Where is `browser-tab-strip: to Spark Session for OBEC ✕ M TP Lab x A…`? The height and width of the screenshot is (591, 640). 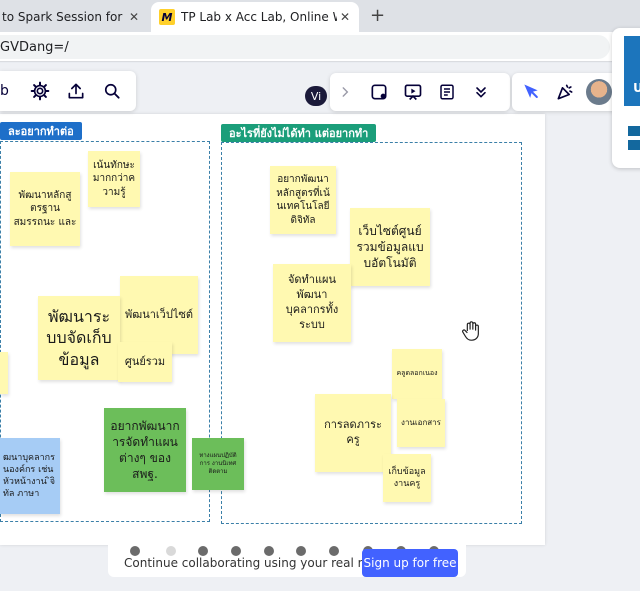 browser-tab-strip: to Spark Session for OBEC ✕ M TP Lab x A… is located at coordinates (320, 16).